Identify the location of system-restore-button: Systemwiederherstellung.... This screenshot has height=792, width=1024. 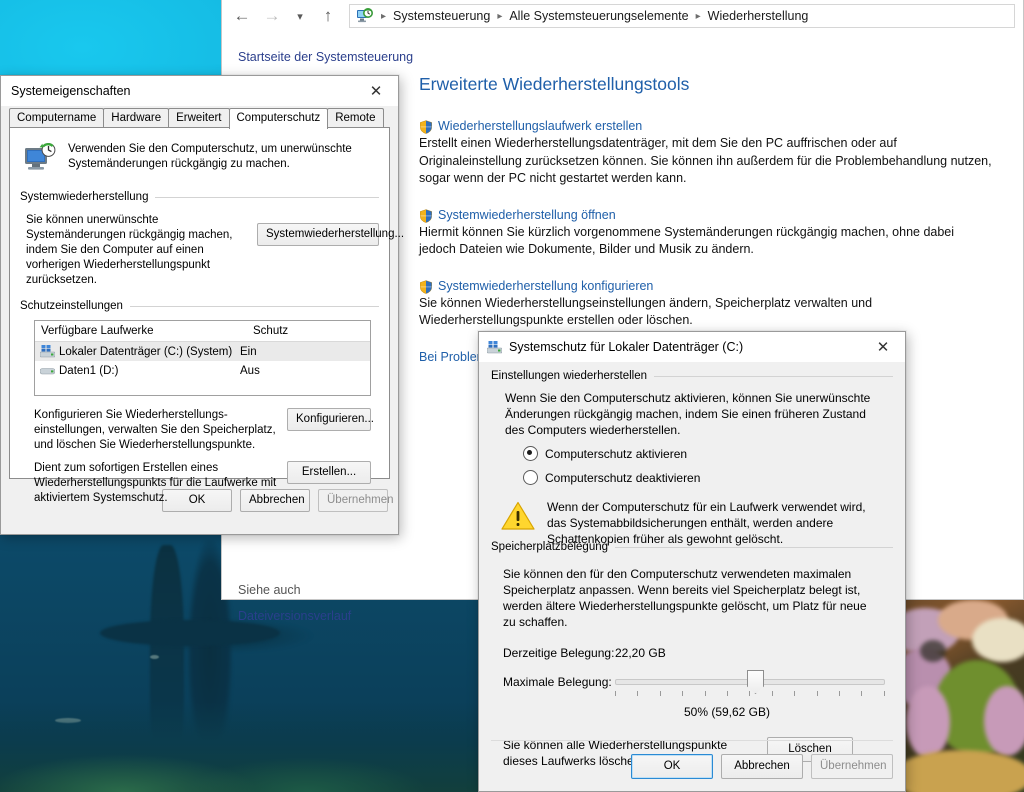
(330, 234).